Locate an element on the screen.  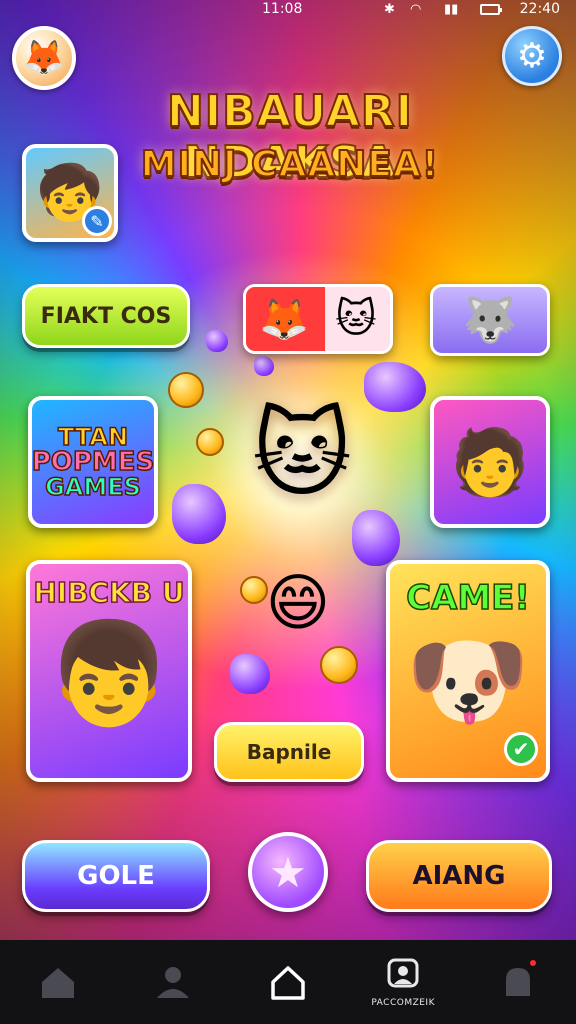
status-bar: 11:08 ✱ ◠ ▮▮ 22:40 is located at coordinates (288, 11).